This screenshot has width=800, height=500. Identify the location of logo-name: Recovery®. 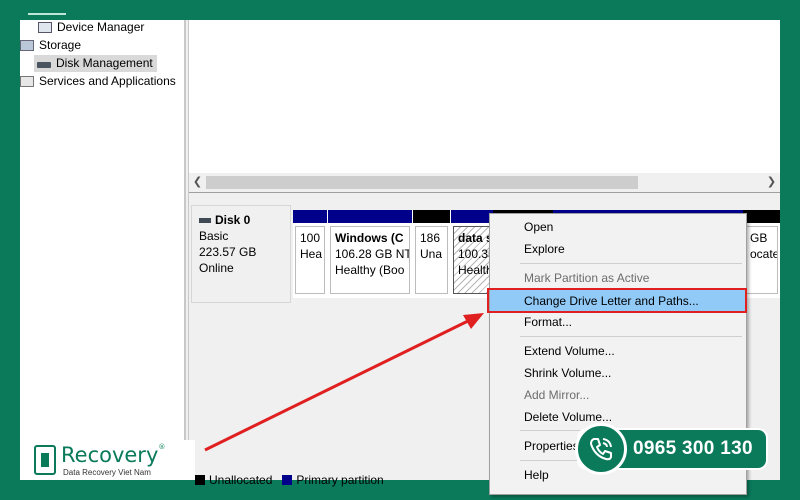
(113, 455).